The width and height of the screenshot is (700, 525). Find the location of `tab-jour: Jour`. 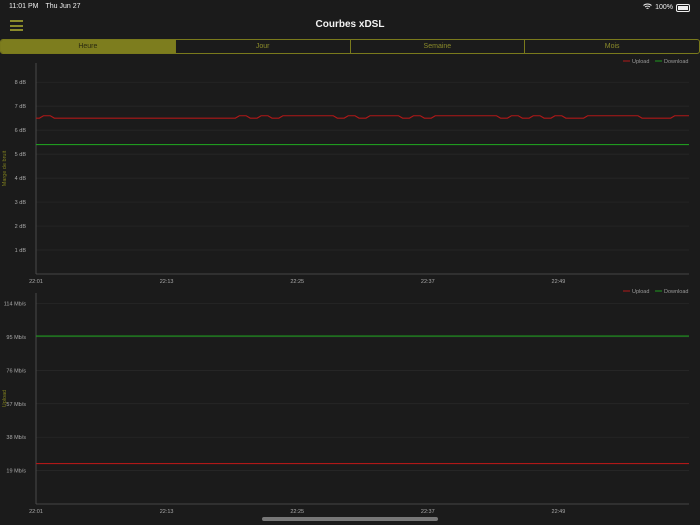

tab-jour: Jour is located at coordinates (262, 46).